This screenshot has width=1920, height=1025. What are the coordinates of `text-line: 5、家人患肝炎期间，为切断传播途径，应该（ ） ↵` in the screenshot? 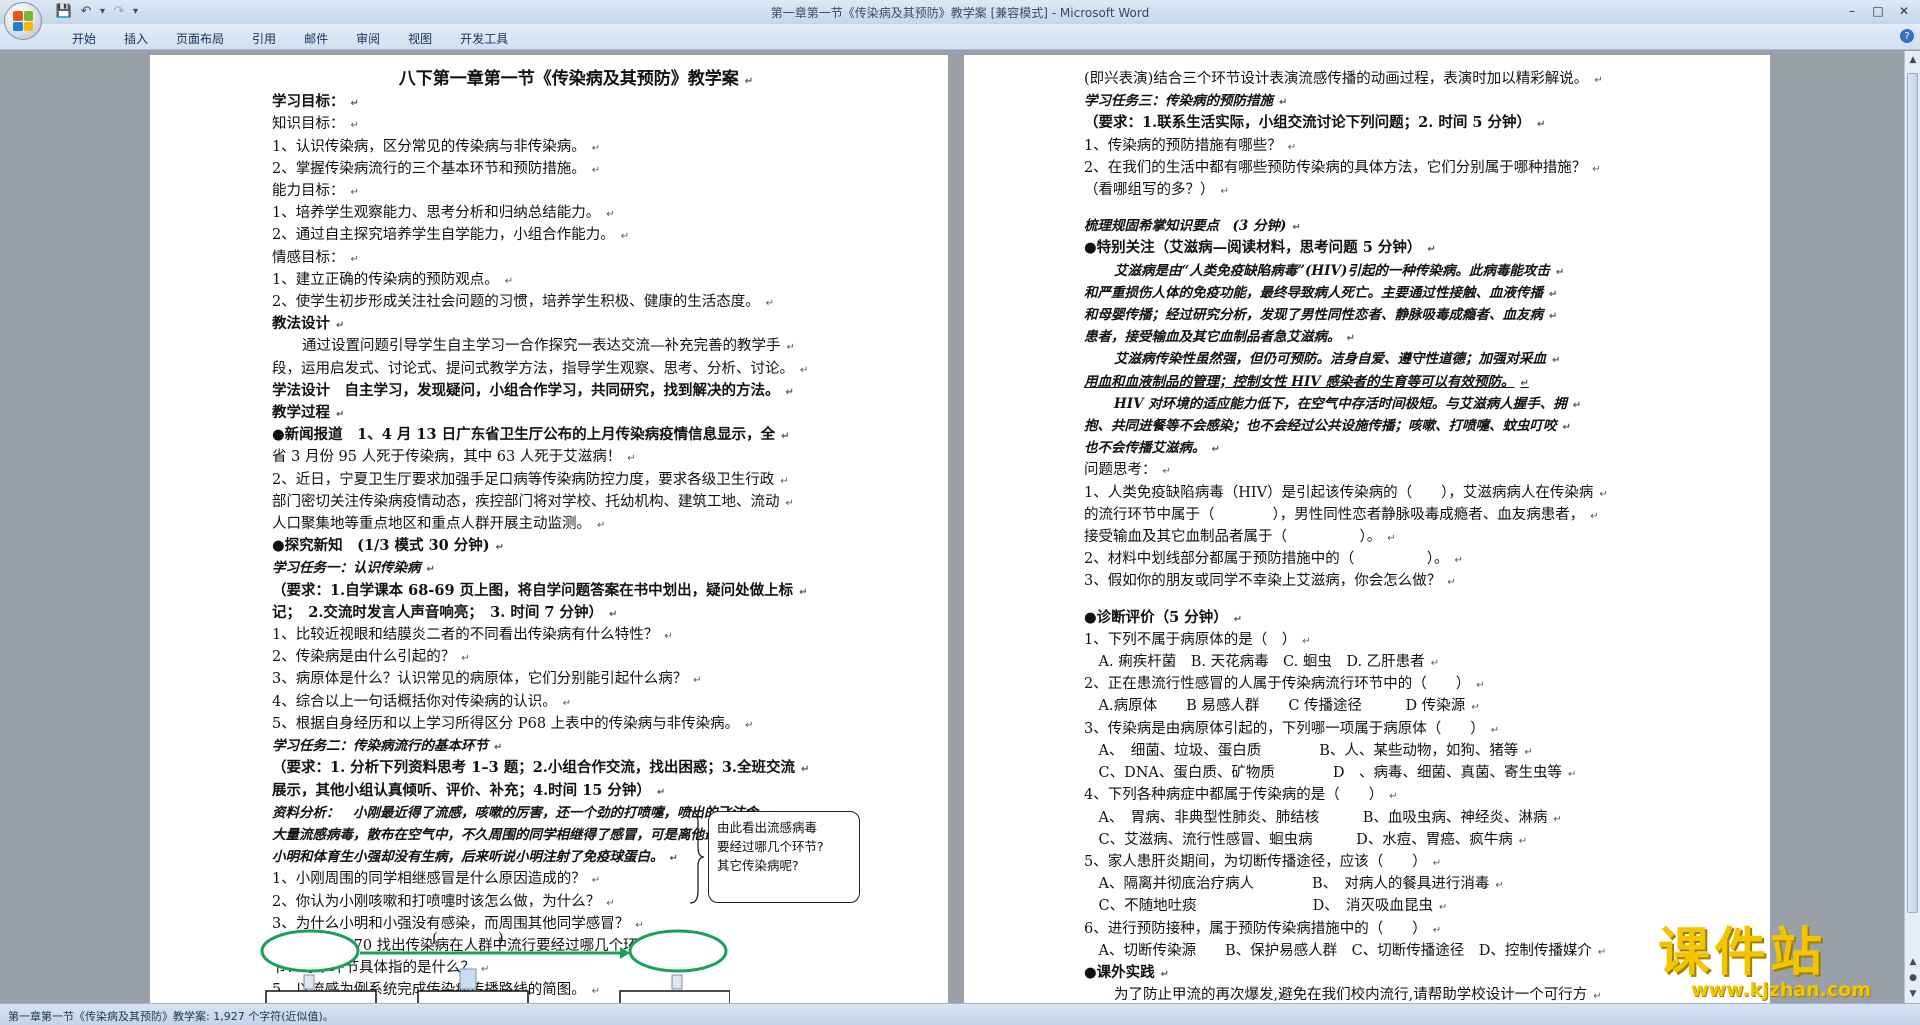 It's located at (1414, 863).